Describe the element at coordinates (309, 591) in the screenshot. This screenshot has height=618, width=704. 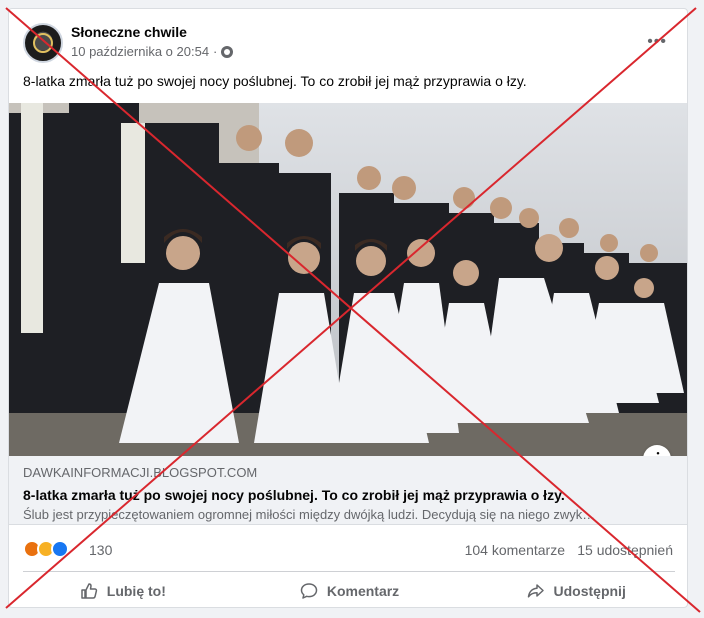
I see `comment-icon` at that location.